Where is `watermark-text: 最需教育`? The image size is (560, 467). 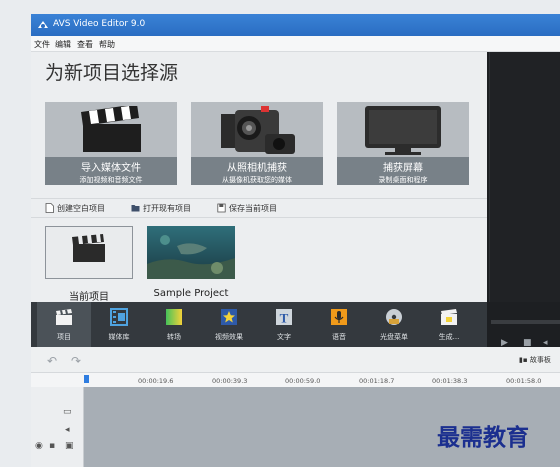
watermark-text: 最需教育 is located at coordinates (483, 437).